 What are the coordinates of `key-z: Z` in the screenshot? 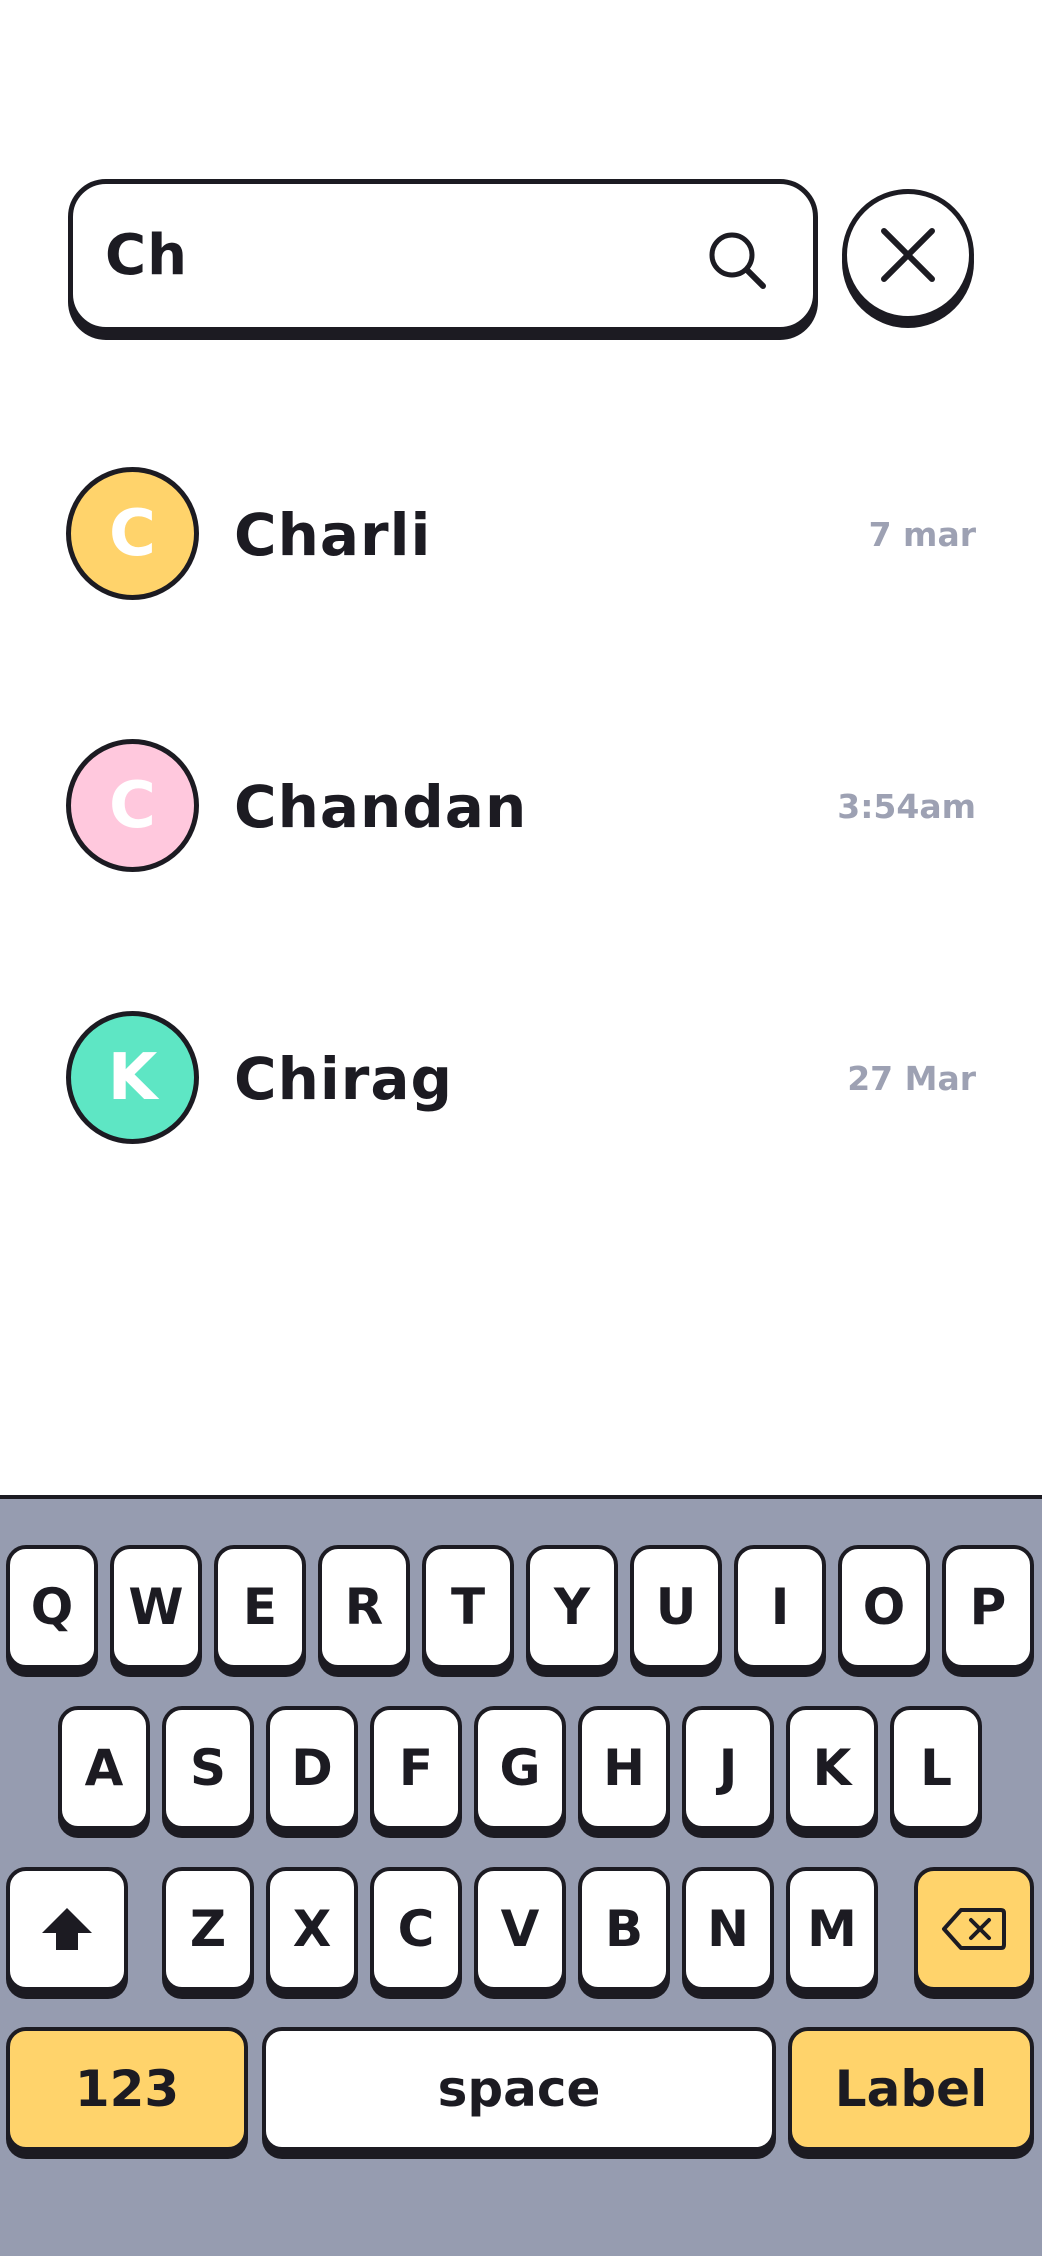 It's located at (208, 1929).